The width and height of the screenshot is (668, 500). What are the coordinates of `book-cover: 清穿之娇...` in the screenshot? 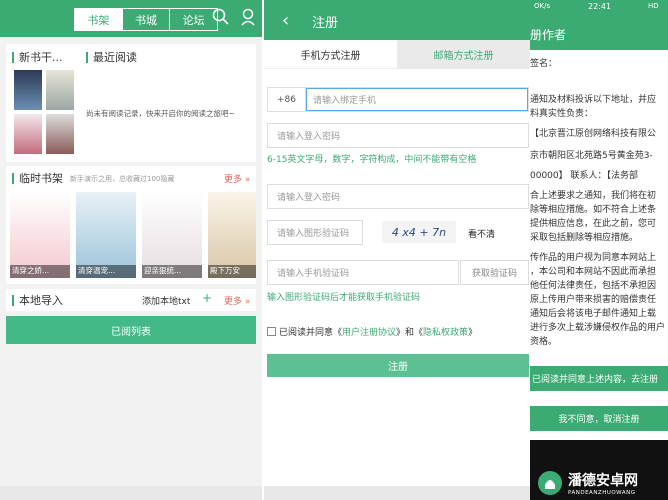 It's located at (40, 235).